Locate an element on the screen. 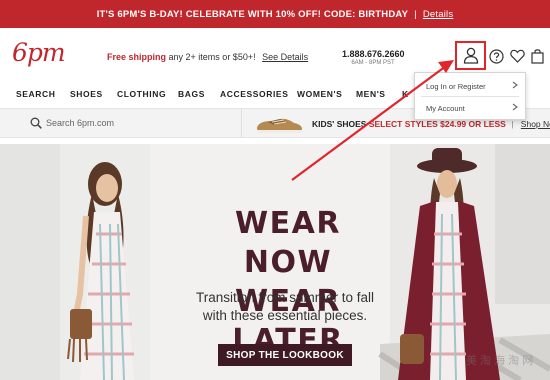 This screenshot has width=550, height=380. phone-contact: 1.888.676.2660 6AM - 8PM PST is located at coordinates (373, 57).